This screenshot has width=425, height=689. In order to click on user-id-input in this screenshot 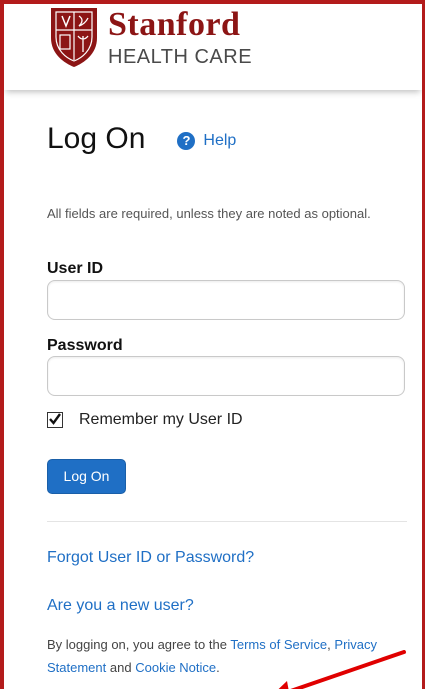, I will do `click(226, 300)`.